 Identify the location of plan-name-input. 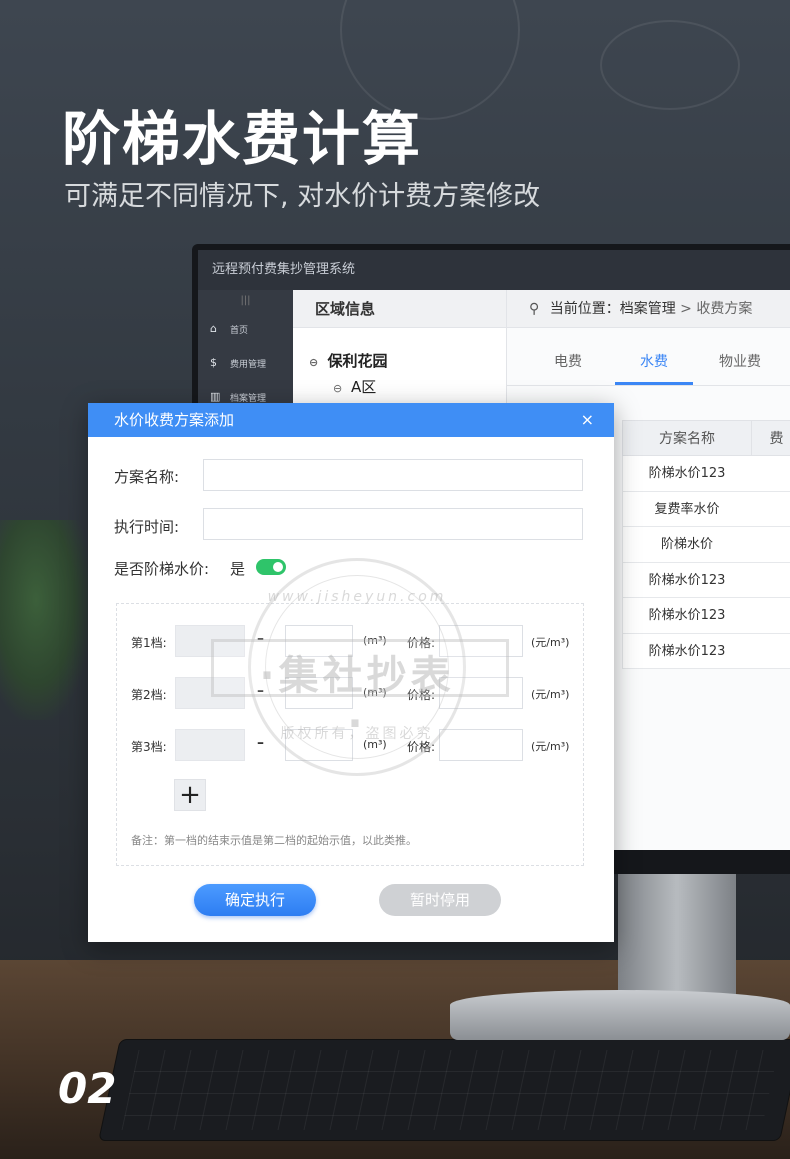
(393, 475).